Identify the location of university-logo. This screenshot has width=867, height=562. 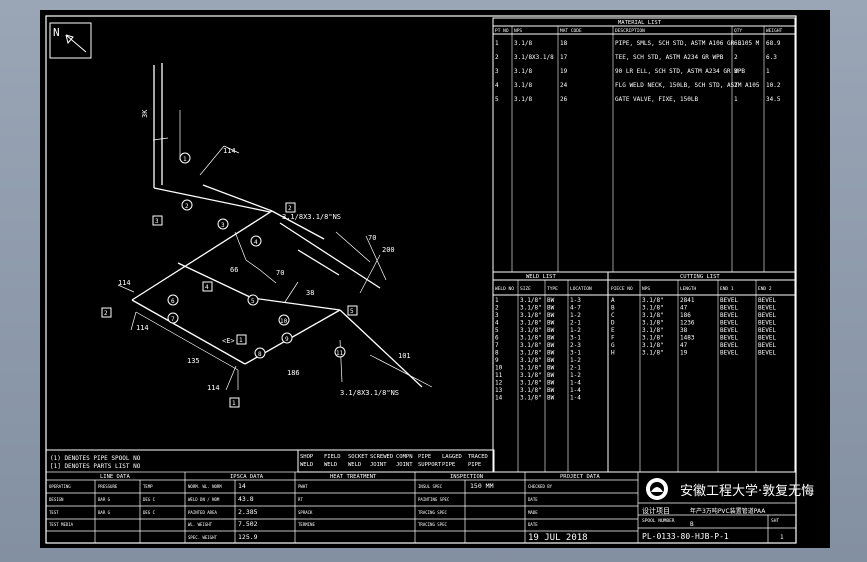
(657, 489).